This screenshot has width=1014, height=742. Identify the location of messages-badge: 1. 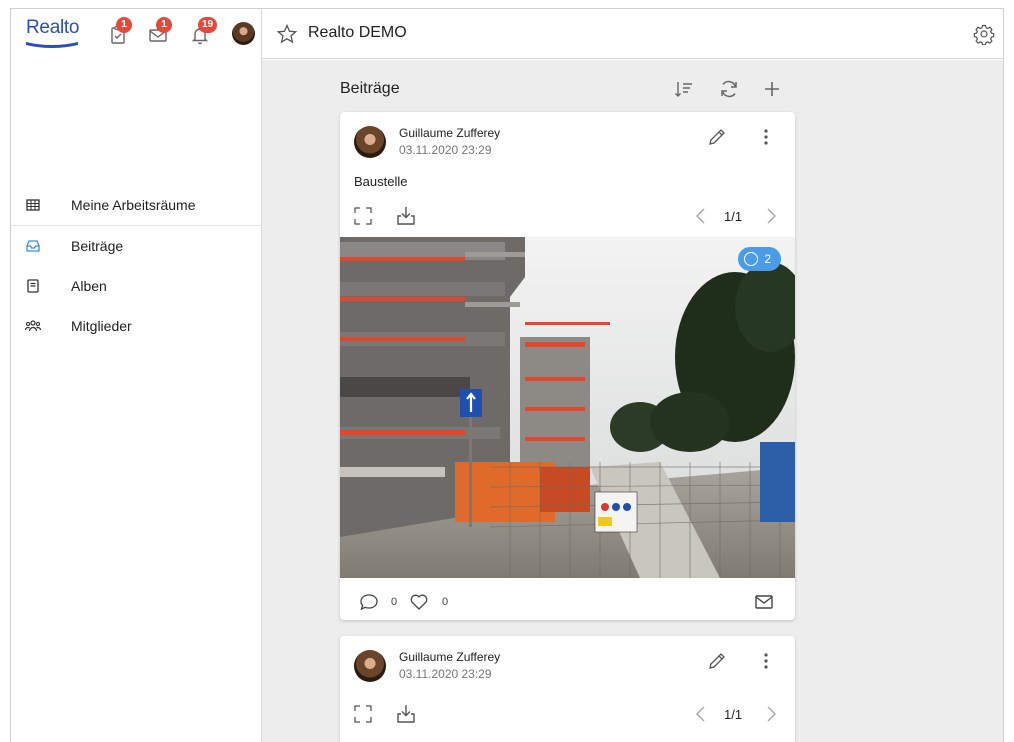
(164, 25).